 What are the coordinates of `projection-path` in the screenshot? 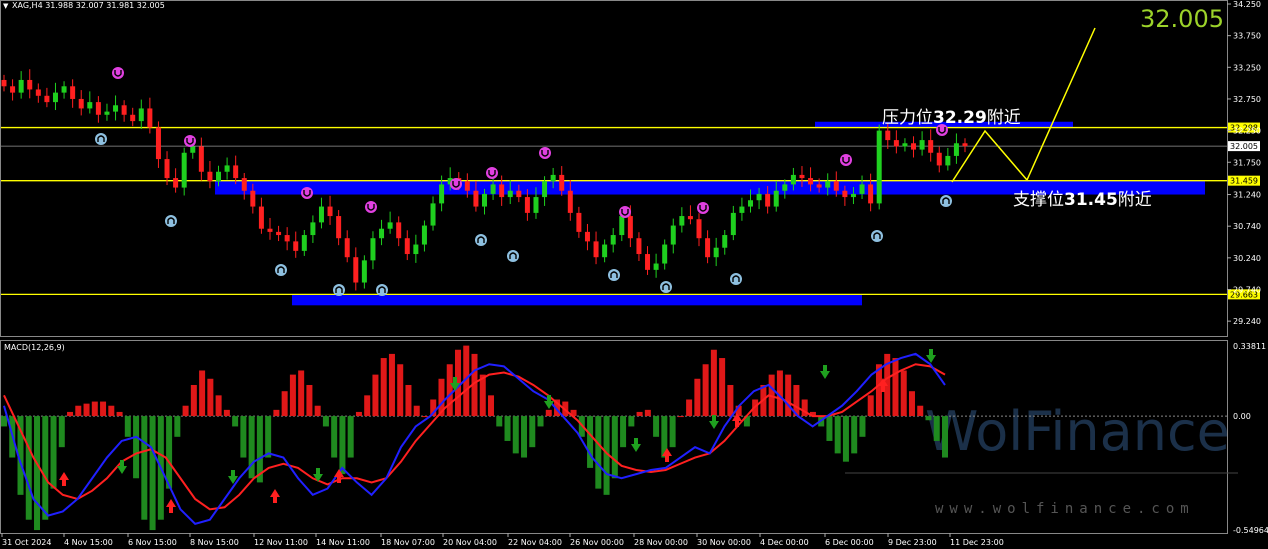 It's located at (1023, 105).